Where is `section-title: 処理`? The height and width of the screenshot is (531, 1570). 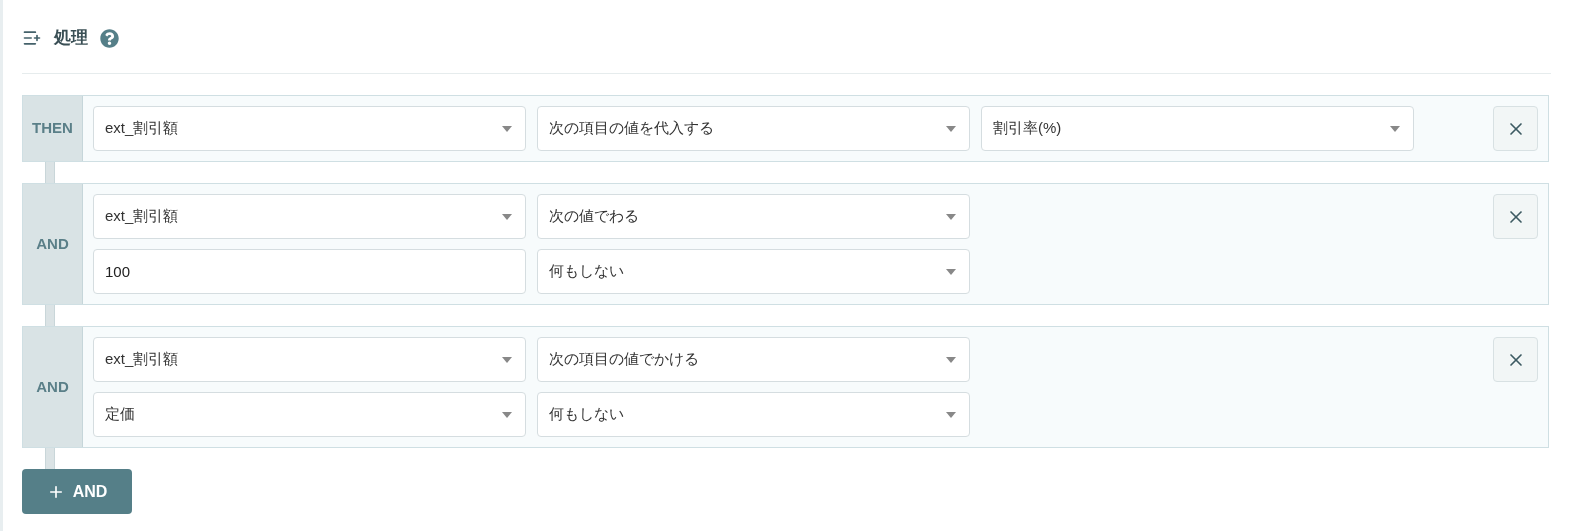
section-title: 処理 is located at coordinates (71, 38).